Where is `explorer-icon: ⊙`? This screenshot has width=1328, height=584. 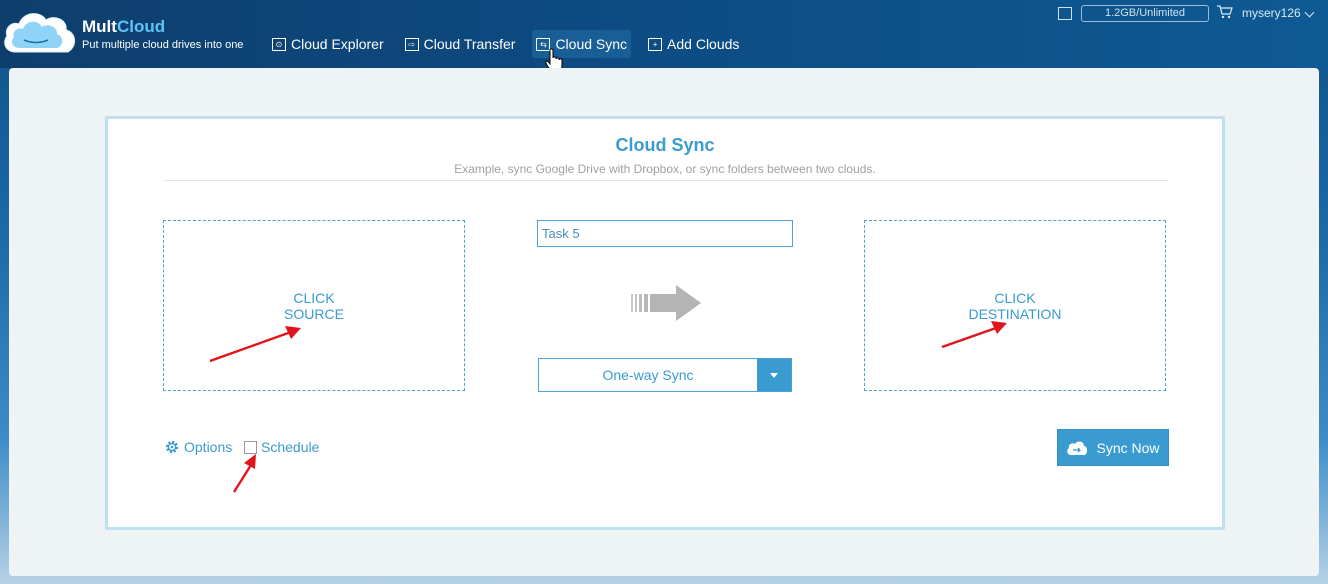 explorer-icon: ⊙ is located at coordinates (279, 44).